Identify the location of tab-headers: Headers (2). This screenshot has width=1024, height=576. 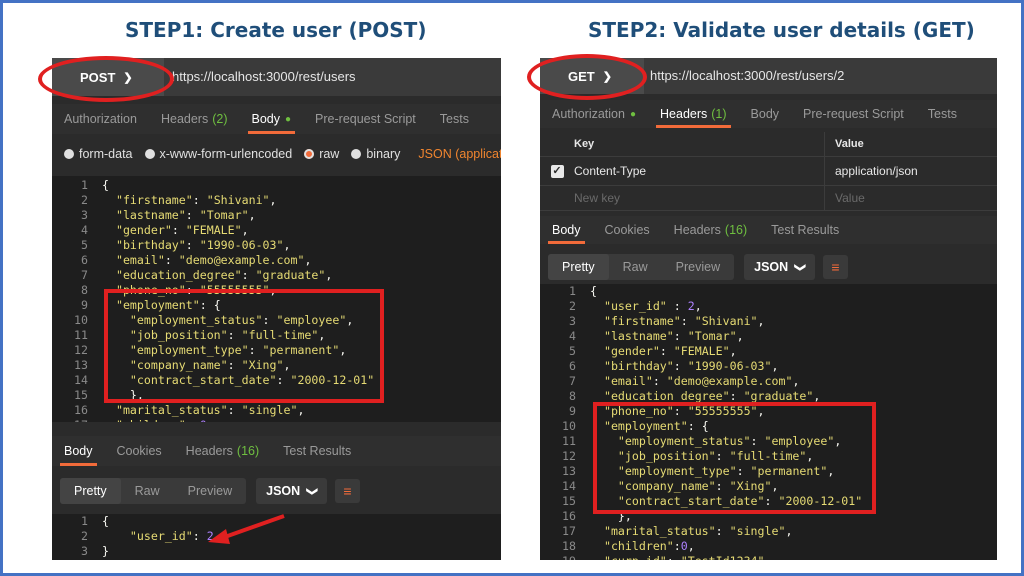
(194, 119).